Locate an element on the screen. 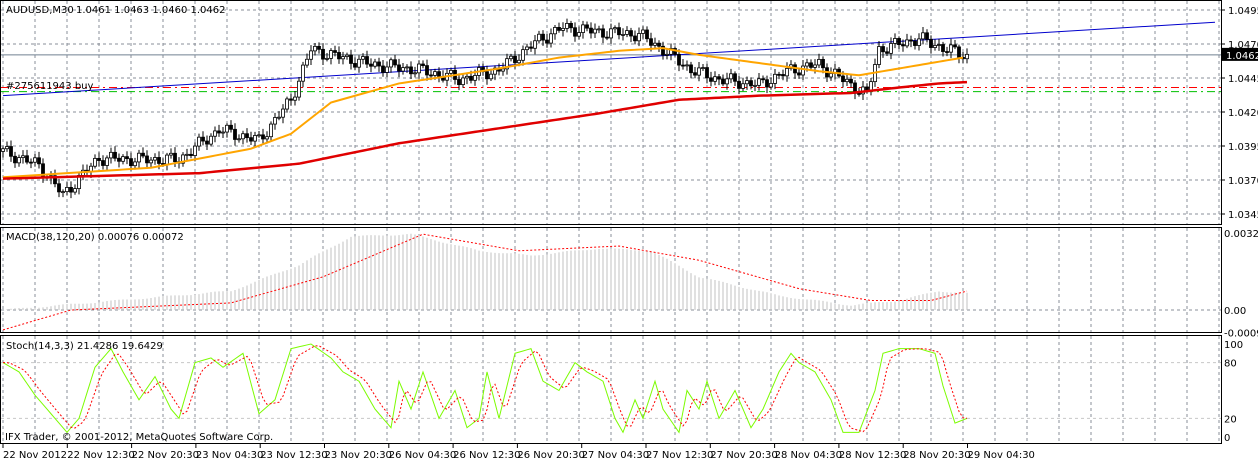  stoch-tick-label: 80 is located at coordinates (1230, 364).